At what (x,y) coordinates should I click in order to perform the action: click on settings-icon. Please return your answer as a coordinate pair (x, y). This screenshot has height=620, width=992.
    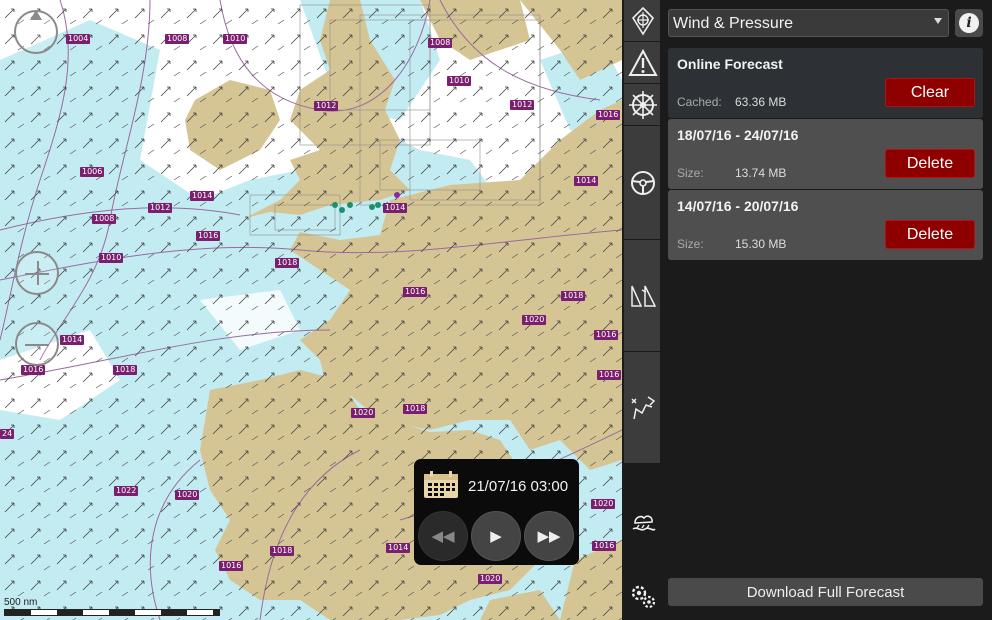
    Looking at the image, I should click on (643, 596).